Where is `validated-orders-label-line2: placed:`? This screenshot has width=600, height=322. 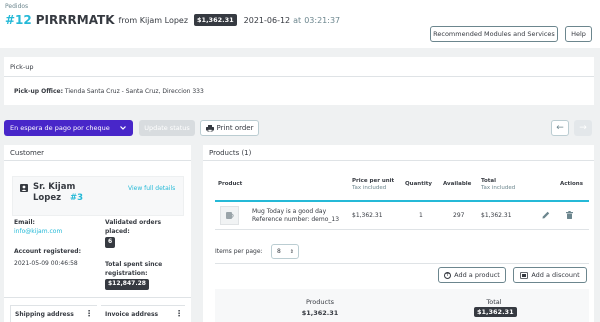
validated-orders-label-line2: placed: is located at coordinates (117, 231).